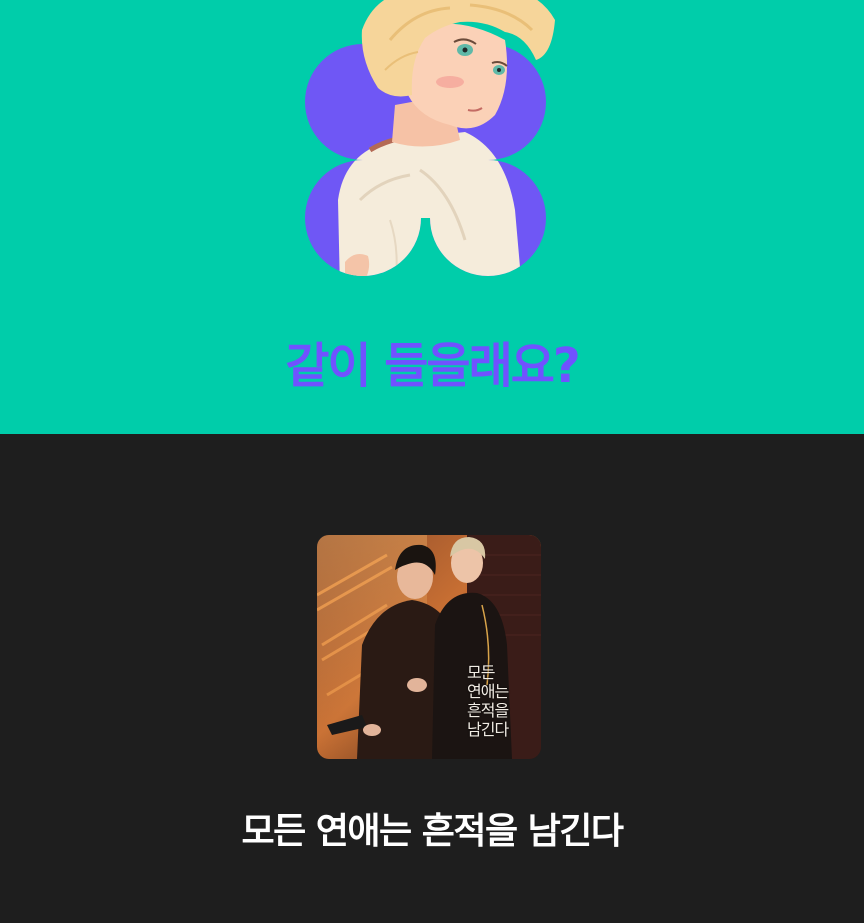  I want to click on album-cover-line: 남긴다, so click(488, 729).